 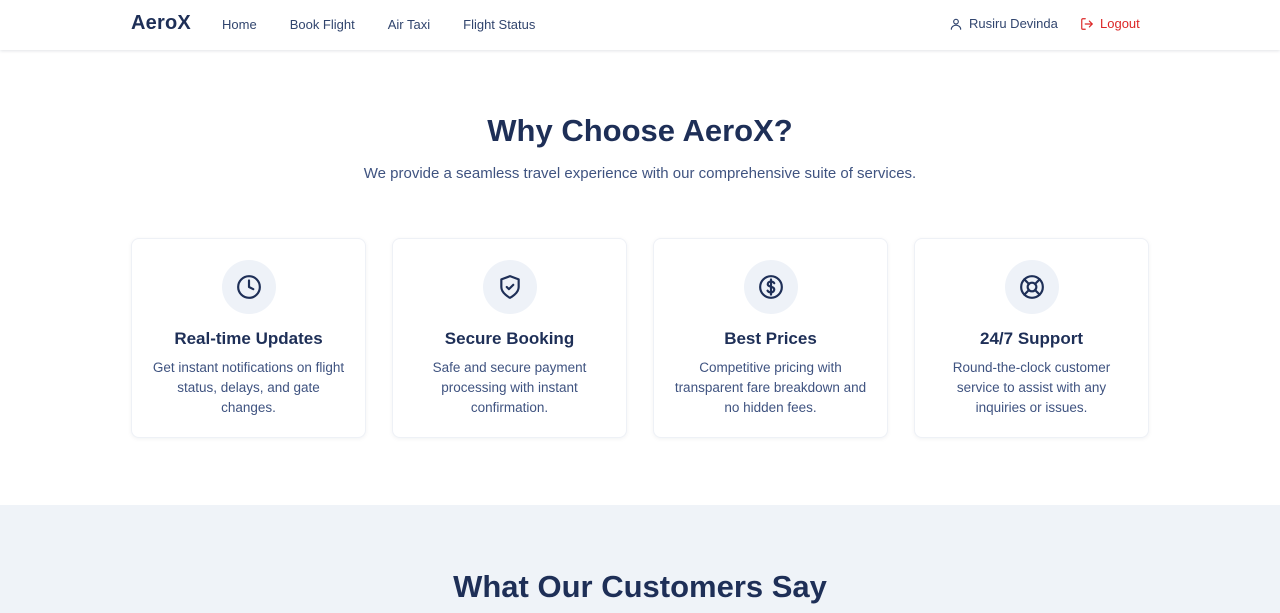 I want to click on feature-title: 24/7 Support, so click(x=1031, y=338).